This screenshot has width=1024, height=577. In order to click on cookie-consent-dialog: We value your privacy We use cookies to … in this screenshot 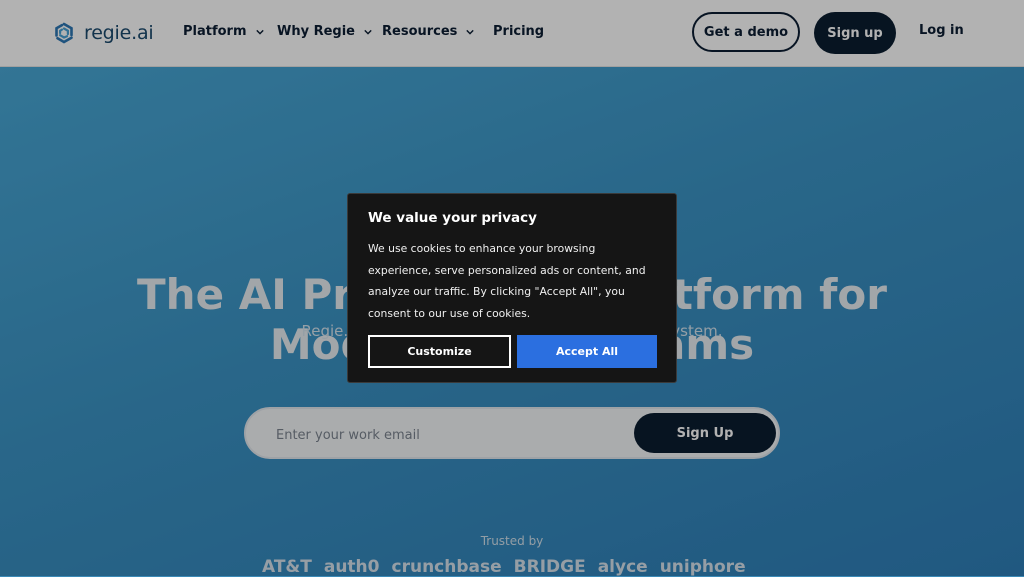, I will do `click(512, 288)`.